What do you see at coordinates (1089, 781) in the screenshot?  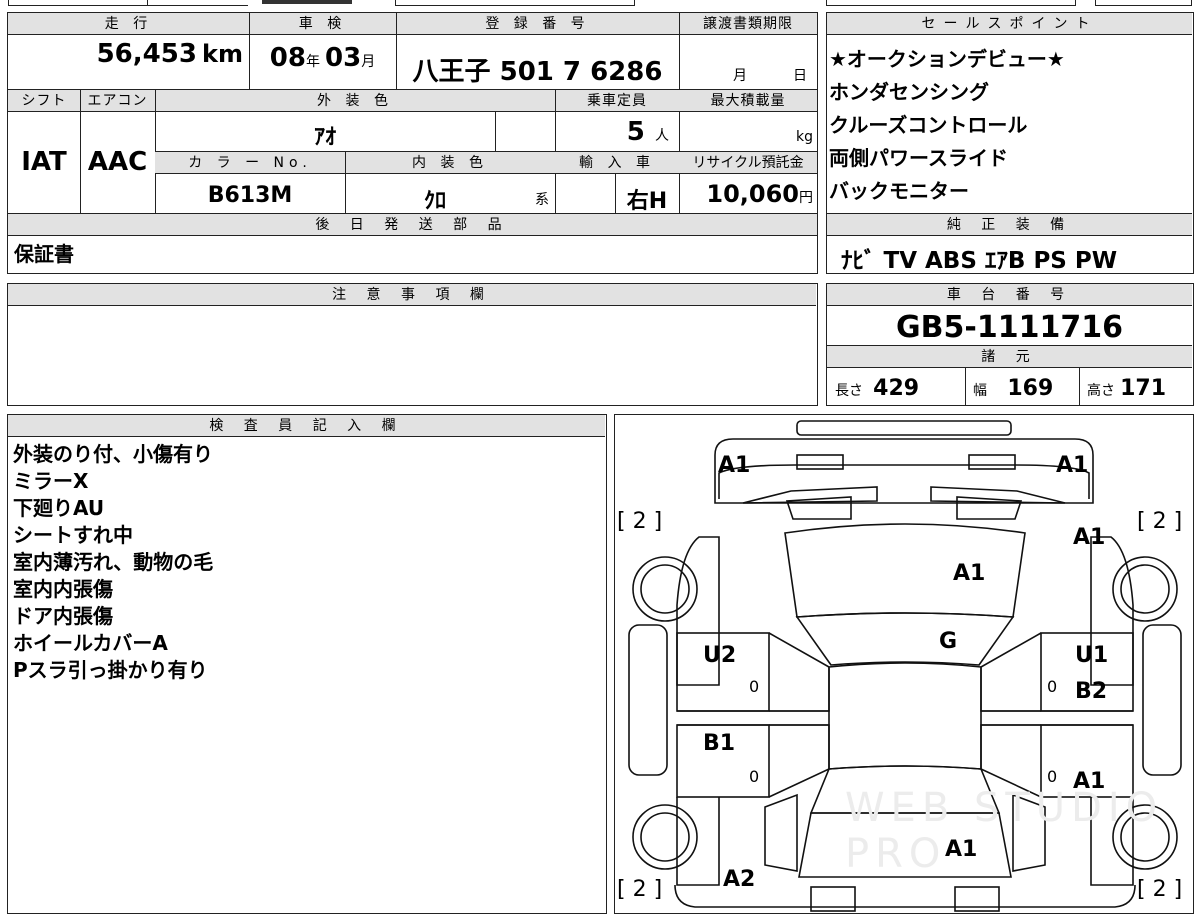 I see `mark-door-rear-right: A1` at bounding box center [1089, 781].